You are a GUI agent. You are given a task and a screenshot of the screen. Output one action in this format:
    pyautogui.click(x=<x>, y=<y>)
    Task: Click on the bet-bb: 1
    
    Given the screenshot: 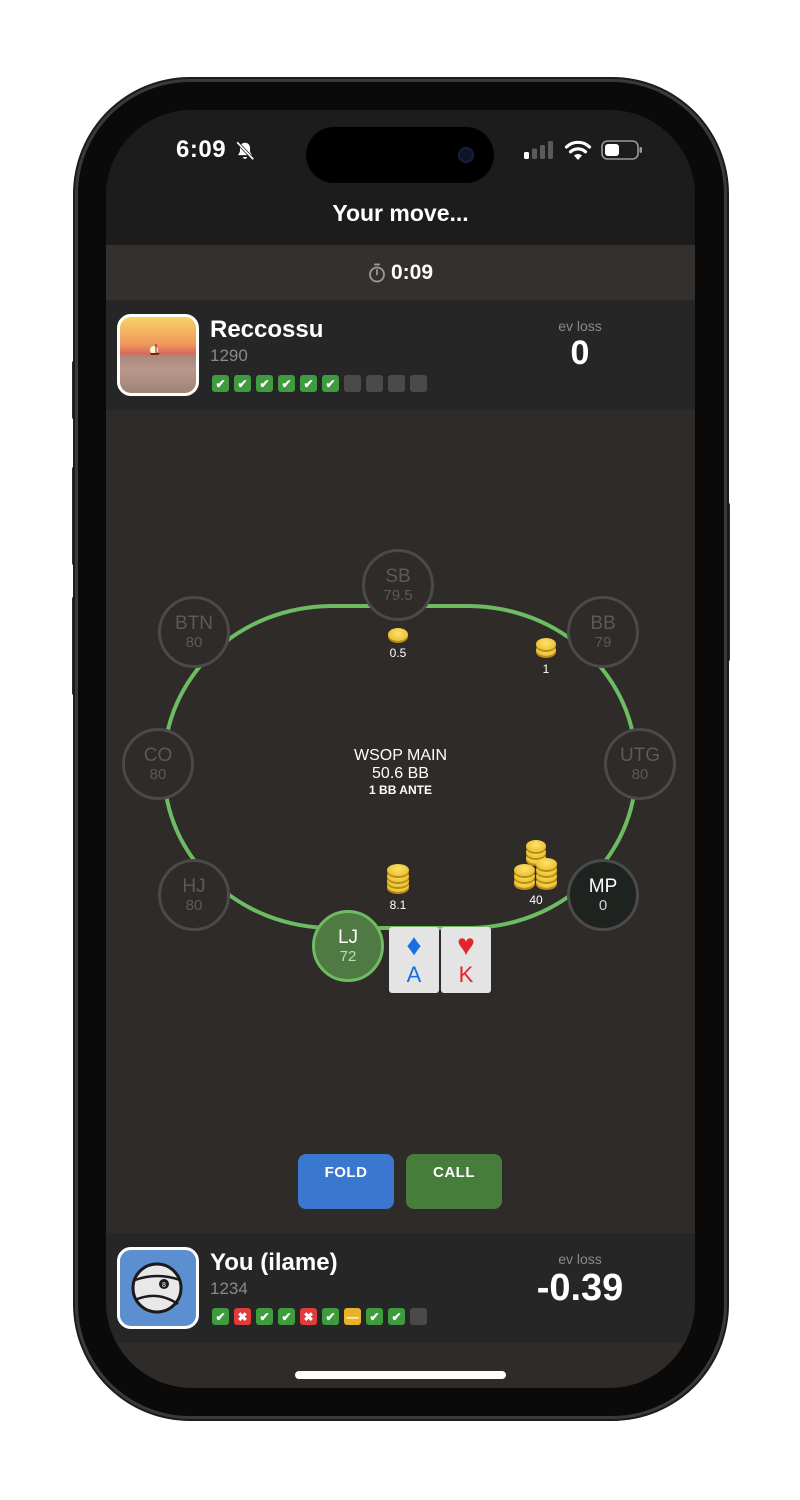 What is the action you would take?
    pyautogui.click(x=546, y=657)
    